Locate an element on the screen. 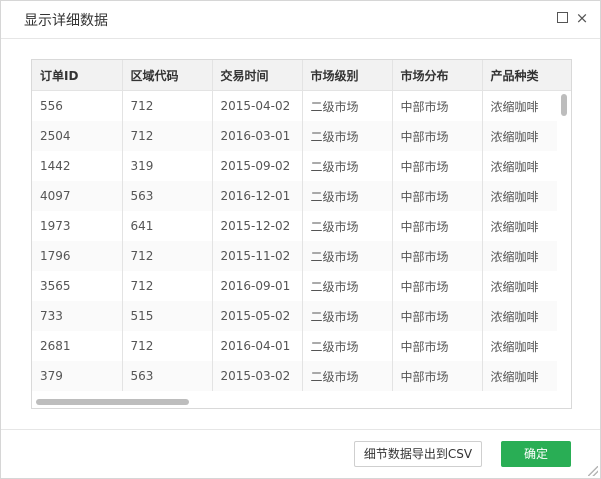 The height and width of the screenshot is (479, 601). export-csv-button: 细节数据导出到CSV is located at coordinates (418, 454).